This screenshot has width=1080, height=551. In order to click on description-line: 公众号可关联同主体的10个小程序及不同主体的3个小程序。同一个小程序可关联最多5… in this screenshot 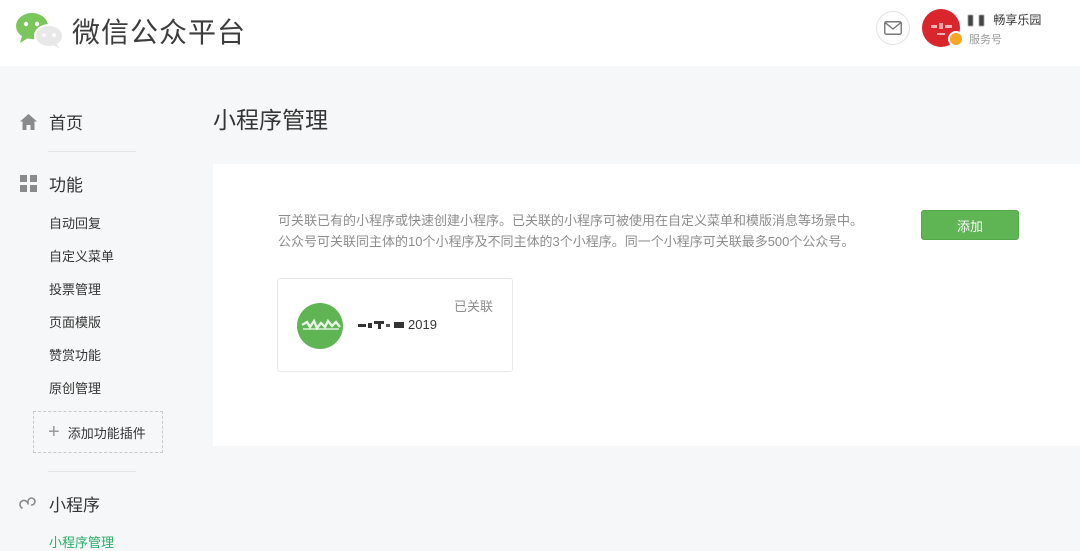, I will do `click(566, 241)`.